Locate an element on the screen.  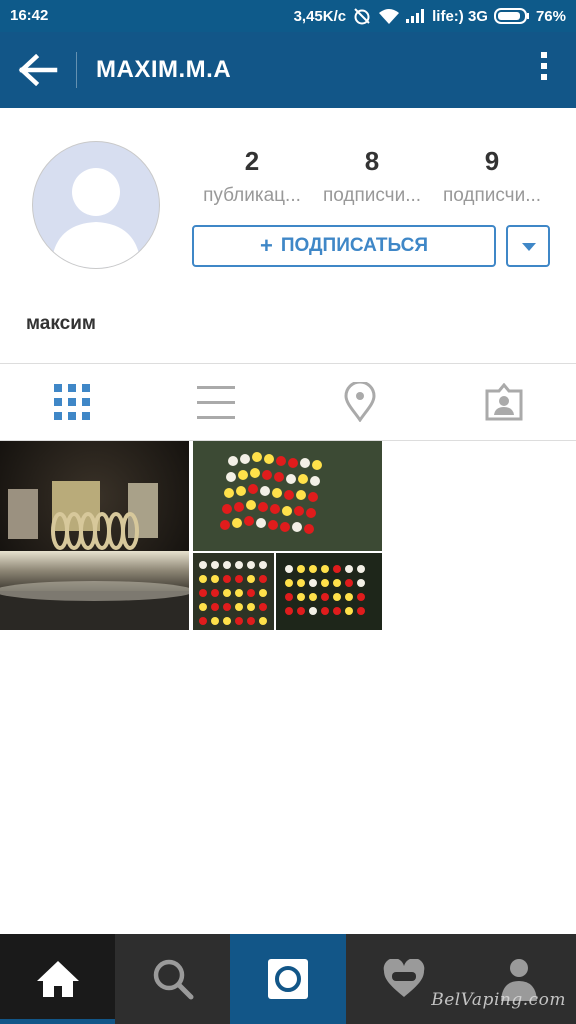
nav-camera is located at coordinates (288, 979).